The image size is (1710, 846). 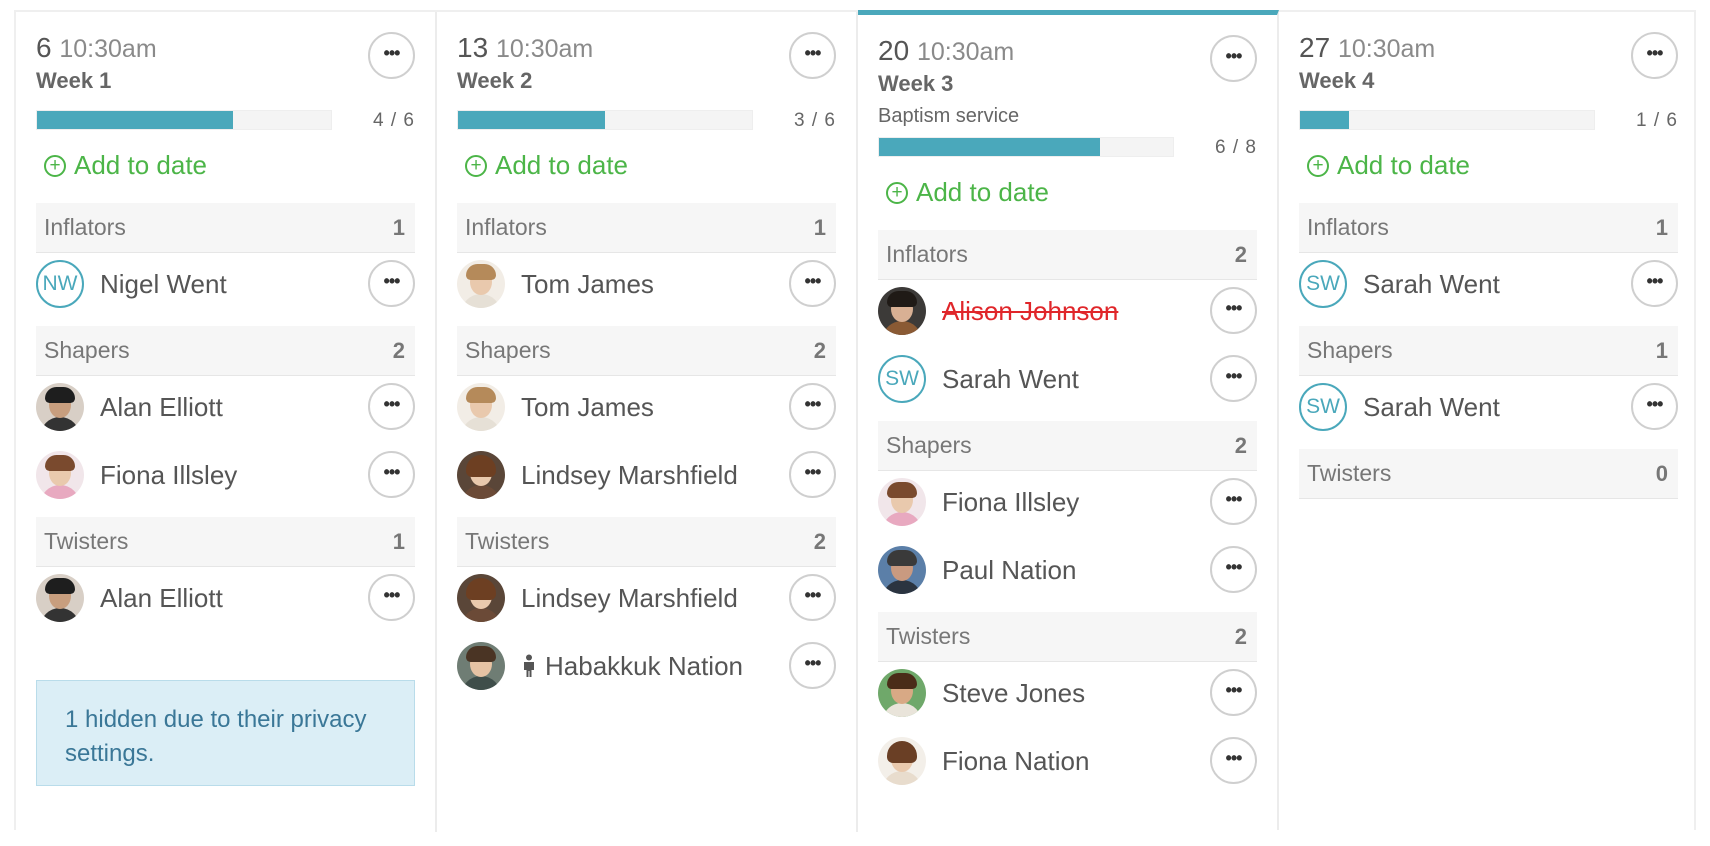 I want to click on role-header-shapers: Shapers 1, so click(x=1488, y=351).